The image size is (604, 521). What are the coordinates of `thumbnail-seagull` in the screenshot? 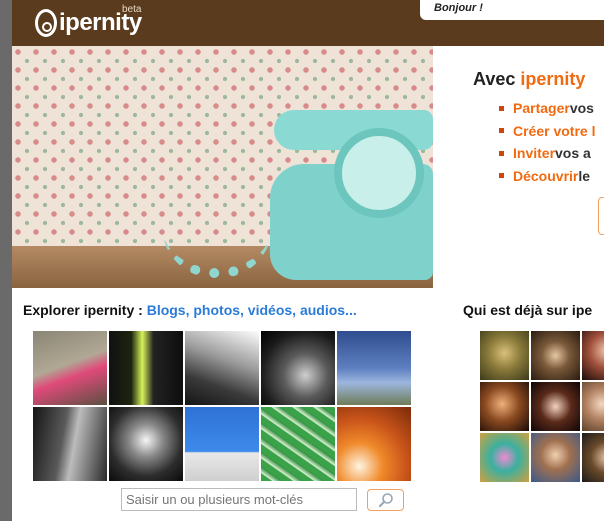 It's located at (222, 444).